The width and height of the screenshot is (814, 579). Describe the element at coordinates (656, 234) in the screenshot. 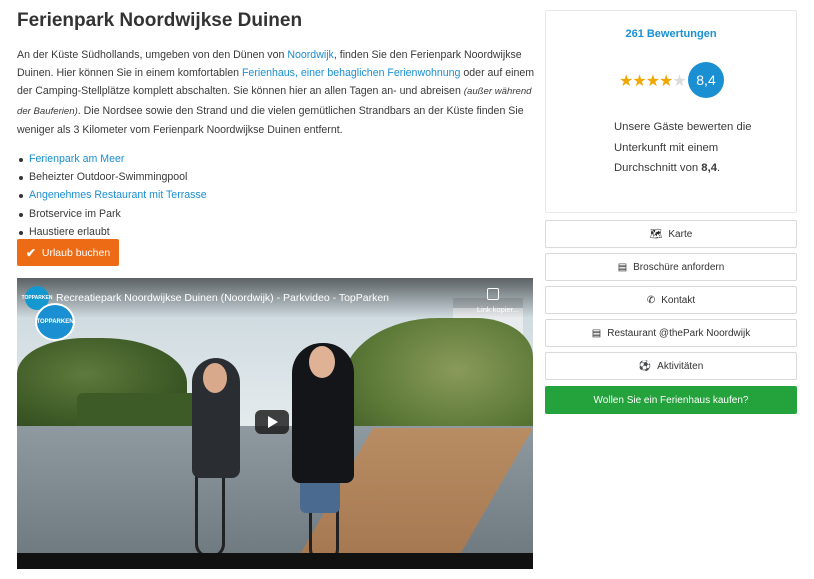

I see `map-icon: 🗺` at that location.